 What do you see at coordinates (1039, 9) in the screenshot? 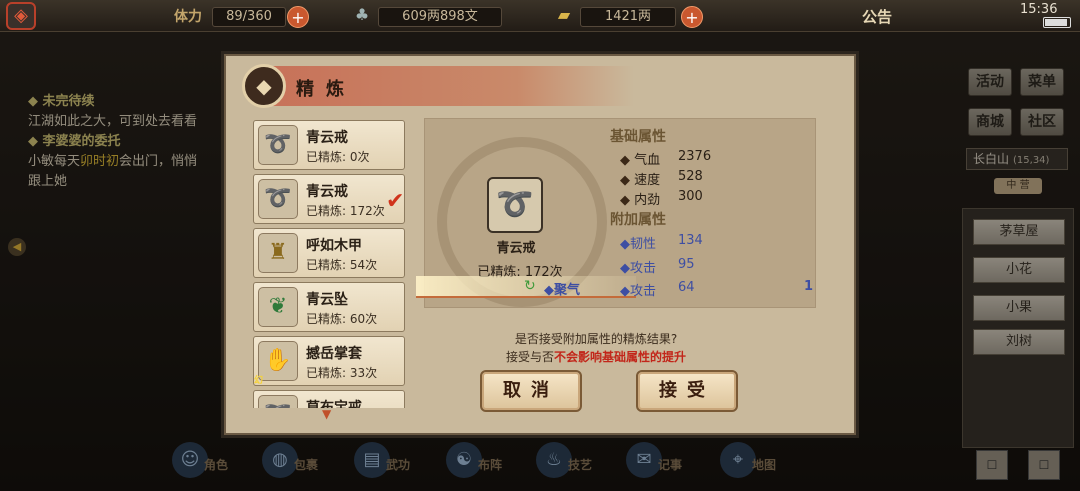
I see `clock: 15:36` at bounding box center [1039, 9].